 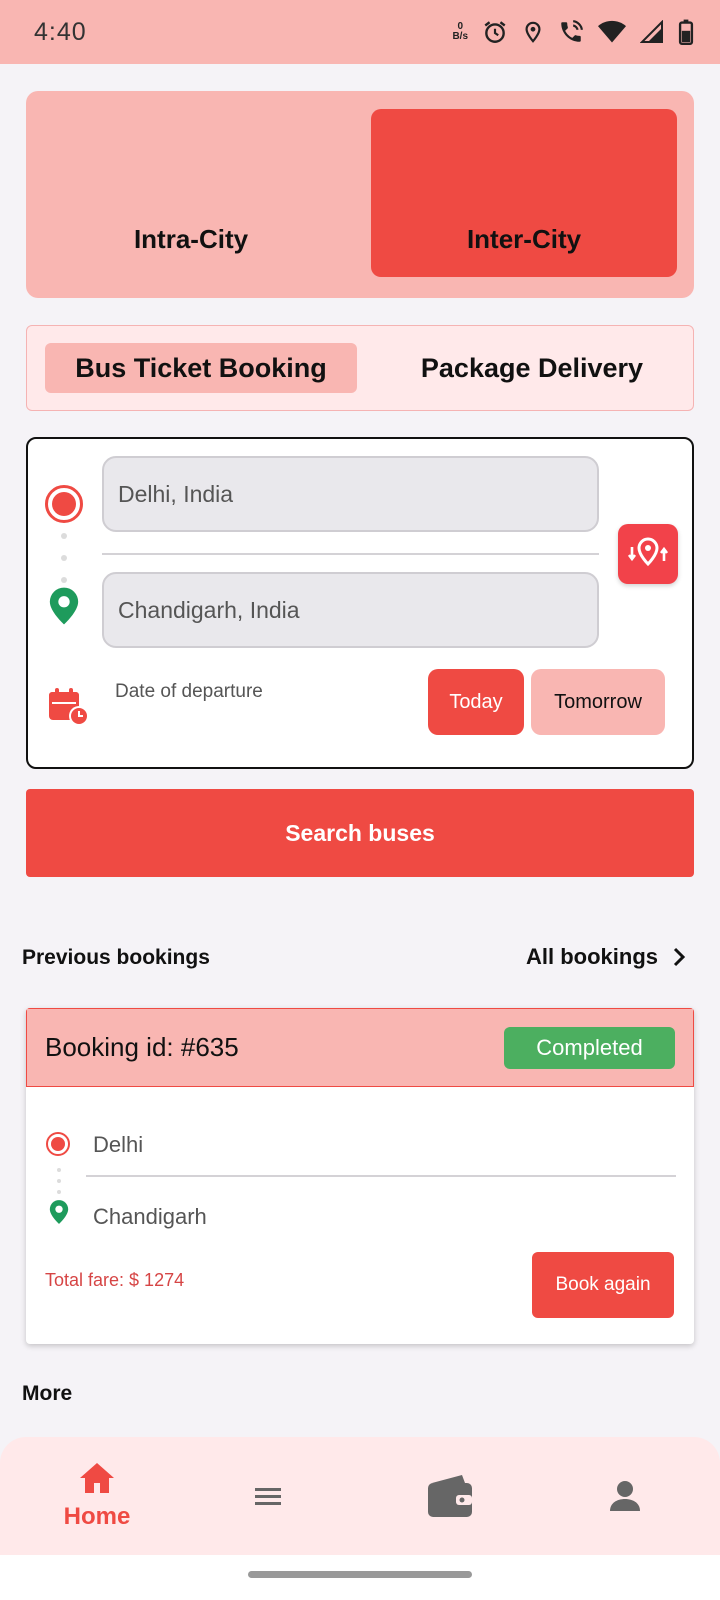 I want to click on to-city-input: Chandigarh, India, so click(x=350, y=610).